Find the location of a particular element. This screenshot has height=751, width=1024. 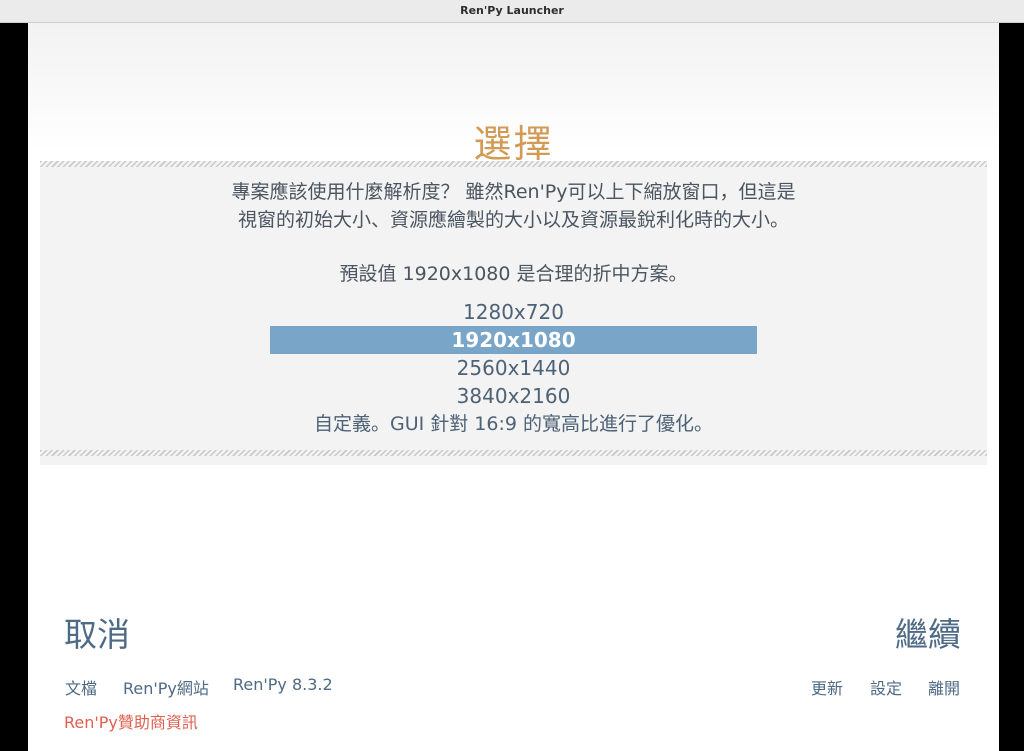

quit-link: 離開 is located at coordinates (944, 687).